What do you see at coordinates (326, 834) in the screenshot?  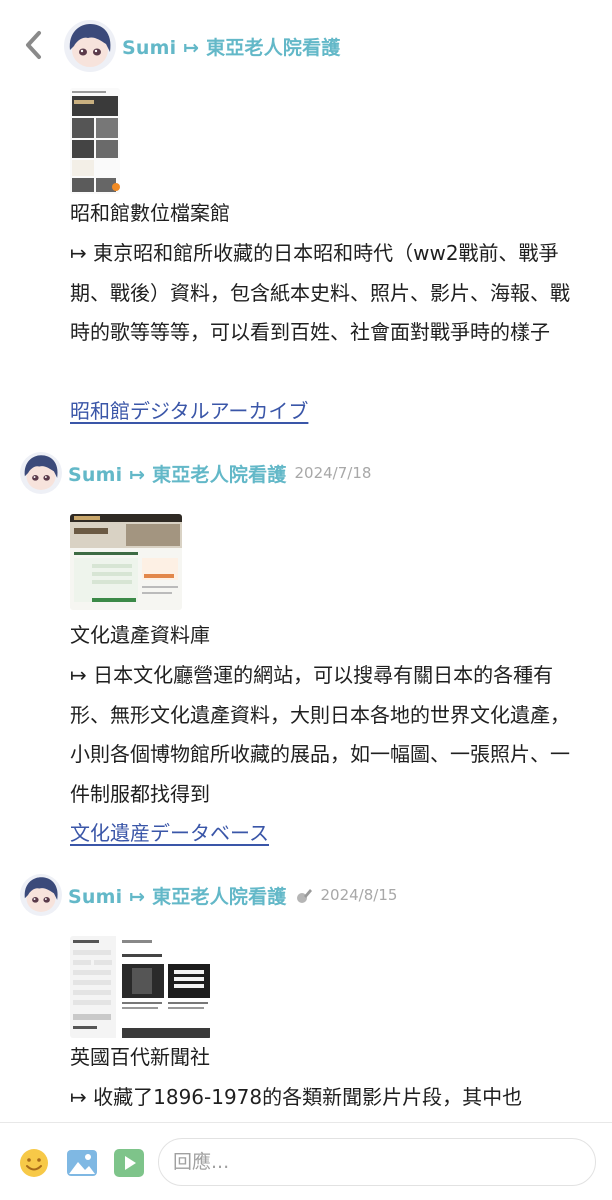 I see `post-link: 文化遺産データベース` at bounding box center [326, 834].